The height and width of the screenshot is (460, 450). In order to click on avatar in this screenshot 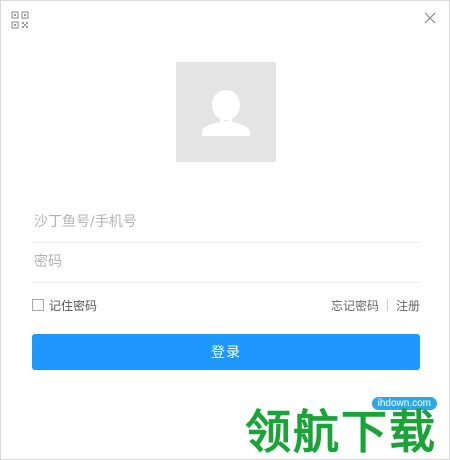, I will do `click(226, 112)`.